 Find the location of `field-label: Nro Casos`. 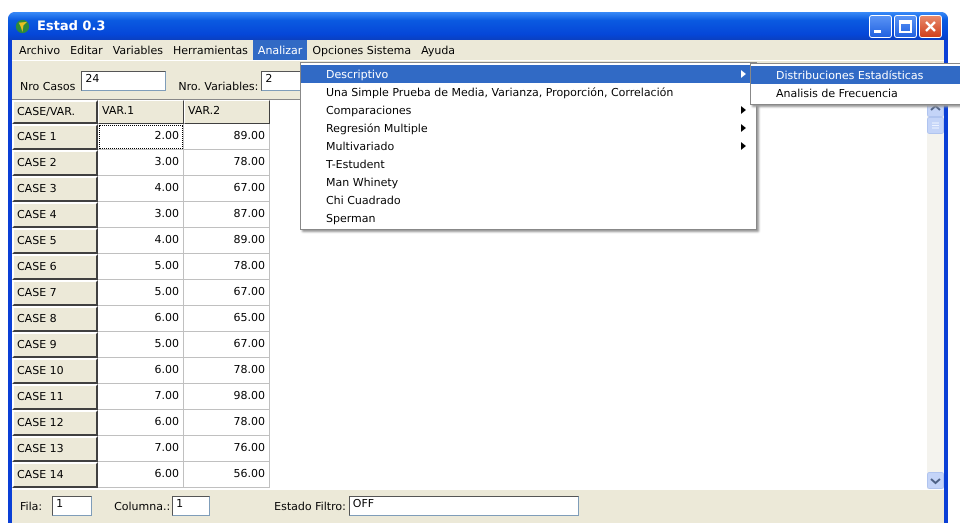

field-label: Nro Casos is located at coordinates (48, 86).